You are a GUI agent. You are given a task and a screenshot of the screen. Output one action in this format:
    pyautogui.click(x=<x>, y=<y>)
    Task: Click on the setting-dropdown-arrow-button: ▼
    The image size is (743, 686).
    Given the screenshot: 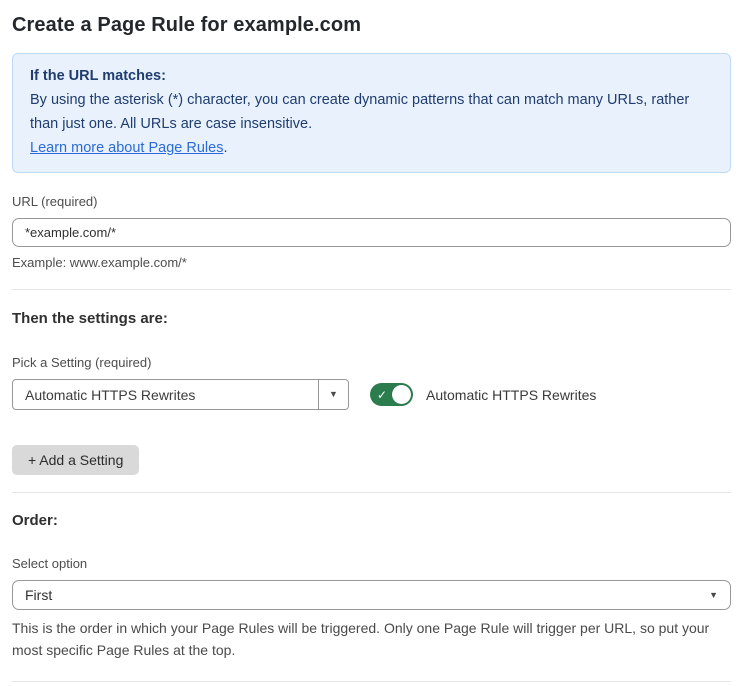 What is the action you would take?
    pyautogui.click(x=333, y=394)
    